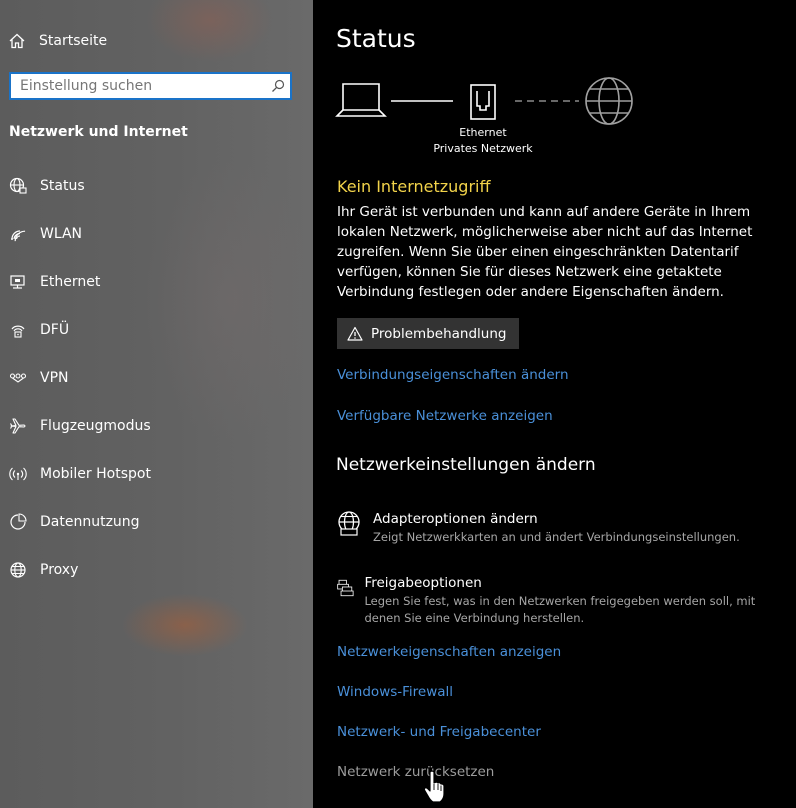 This screenshot has height=808, width=796. What do you see at coordinates (156, 186) in the screenshot?
I see `sidebar-item-status: Status` at bounding box center [156, 186].